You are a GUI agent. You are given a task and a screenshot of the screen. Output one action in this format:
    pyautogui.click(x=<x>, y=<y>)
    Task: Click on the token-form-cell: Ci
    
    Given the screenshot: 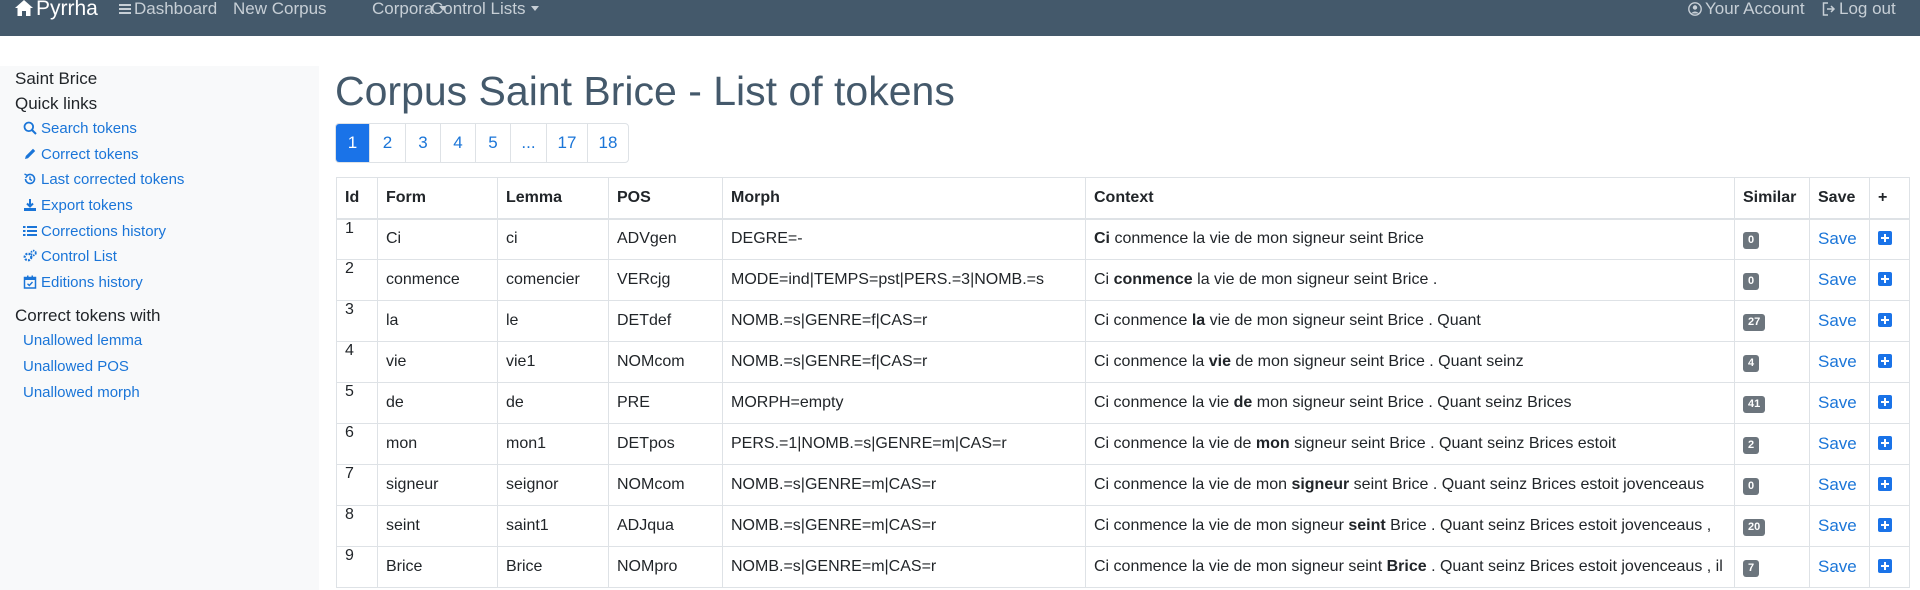 What is the action you would take?
    pyautogui.click(x=437, y=239)
    